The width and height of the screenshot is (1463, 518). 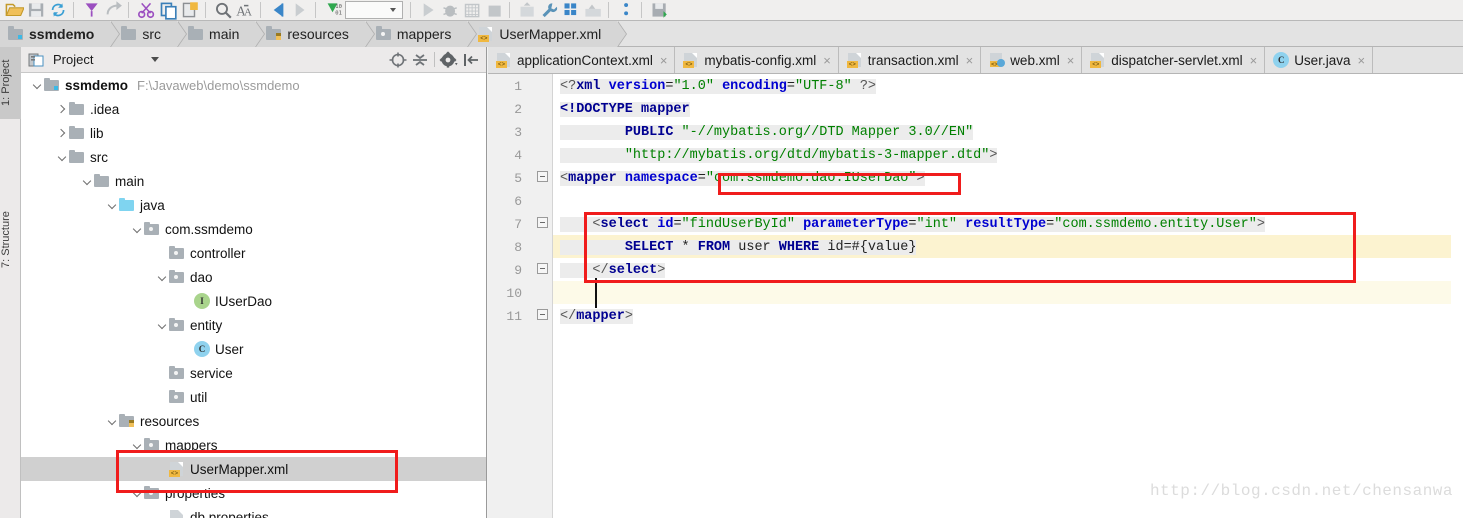 What do you see at coordinates (582, 60) in the screenshot?
I see `editor-tab-applicationcontext-xml: applicationContext.xml ×` at bounding box center [582, 60].